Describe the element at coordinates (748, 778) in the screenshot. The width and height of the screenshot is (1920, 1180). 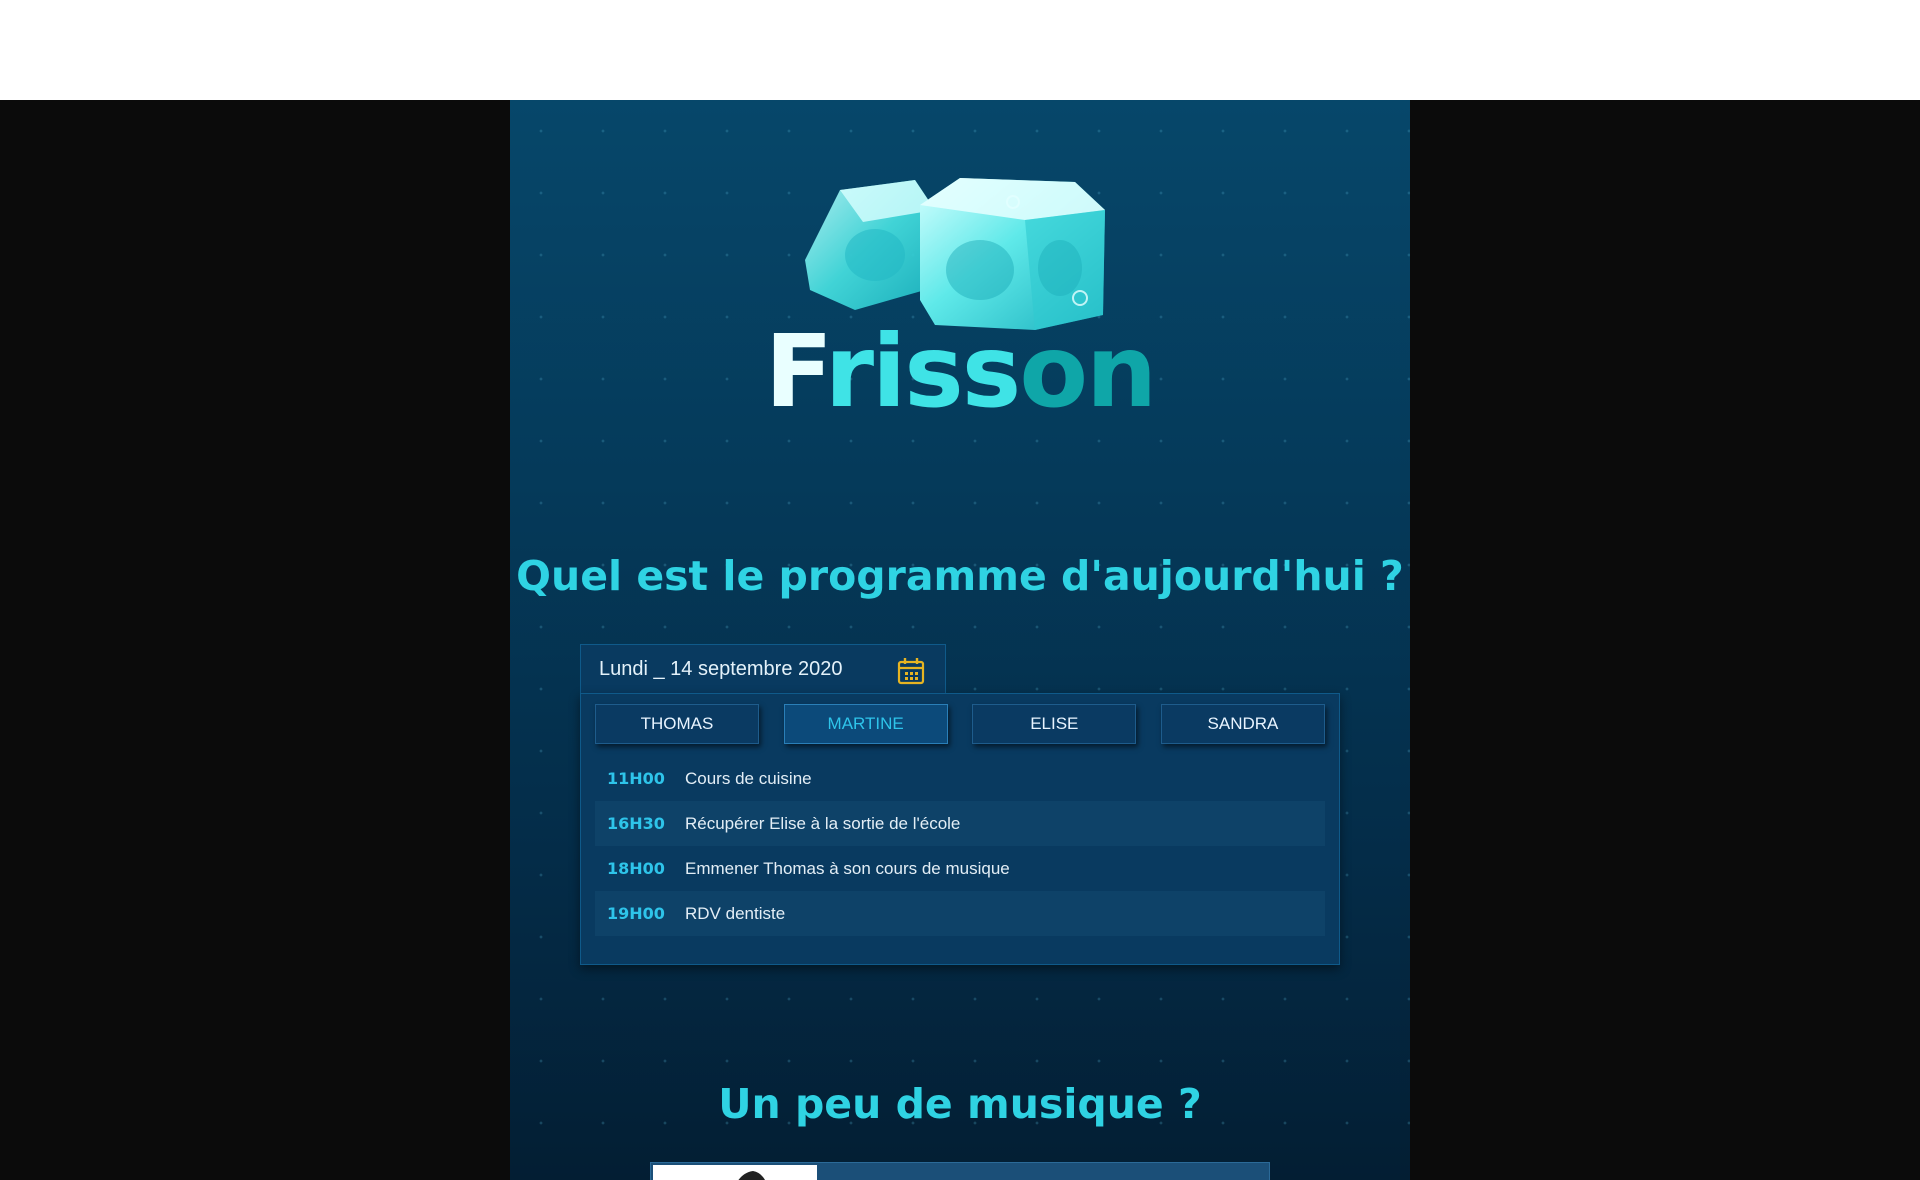
I see `schedule-task: Cours de cuisine` at that location.